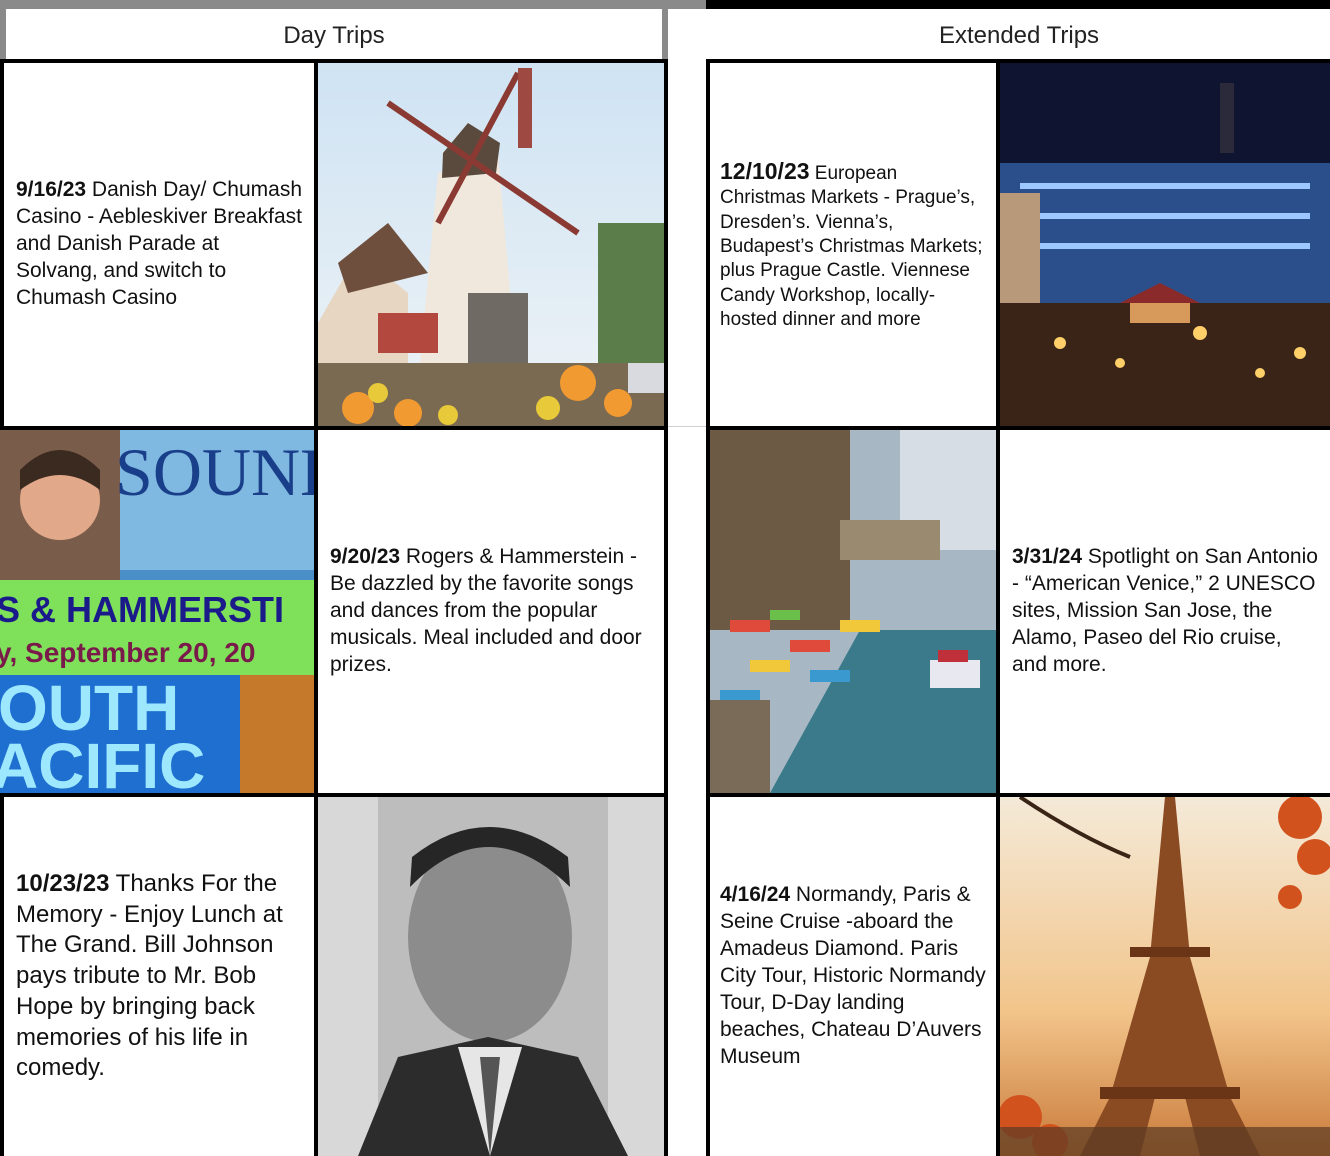 The image size is (1330, 1156). I want to click on top-border-right, so click(1018, 4).